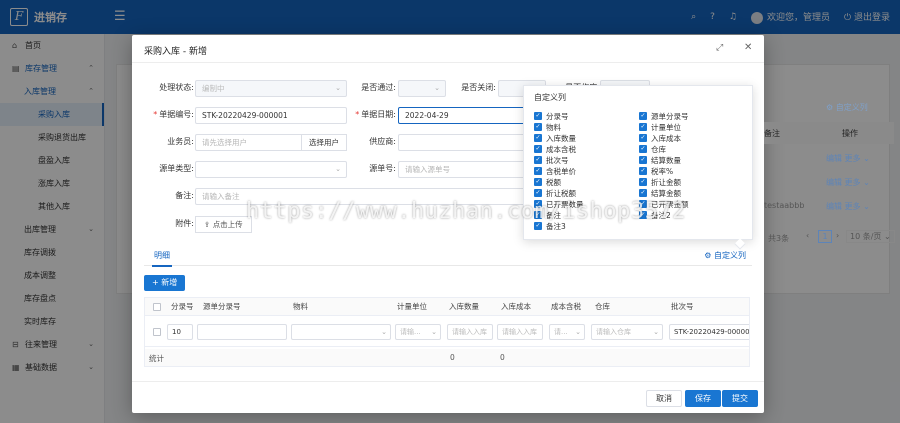 Image resolution: width=900 pixels, height=423 pixels. Describe the element at coordinates (660, 182) in the screenshot. I see `col-option: ✓ 折让金额` at that location.